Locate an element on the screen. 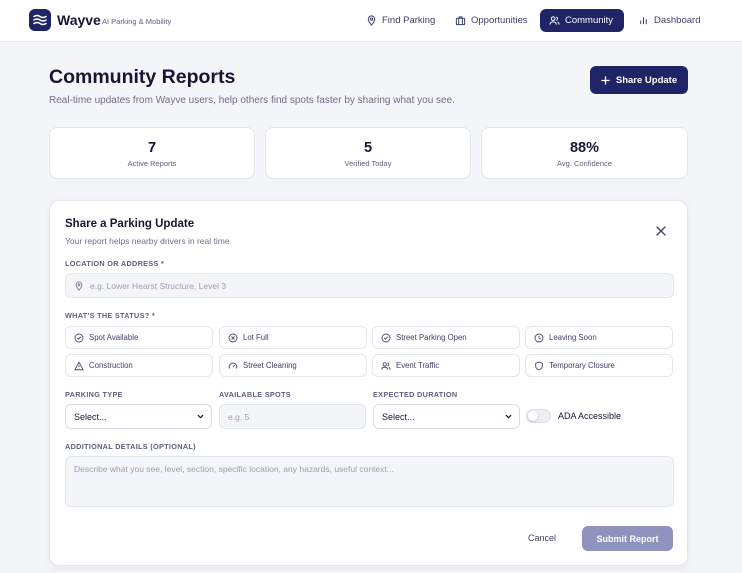 The width and height of the screenshot is (742, 573). nav-opportunities: Opportunities is located at coordinates (491, 20).